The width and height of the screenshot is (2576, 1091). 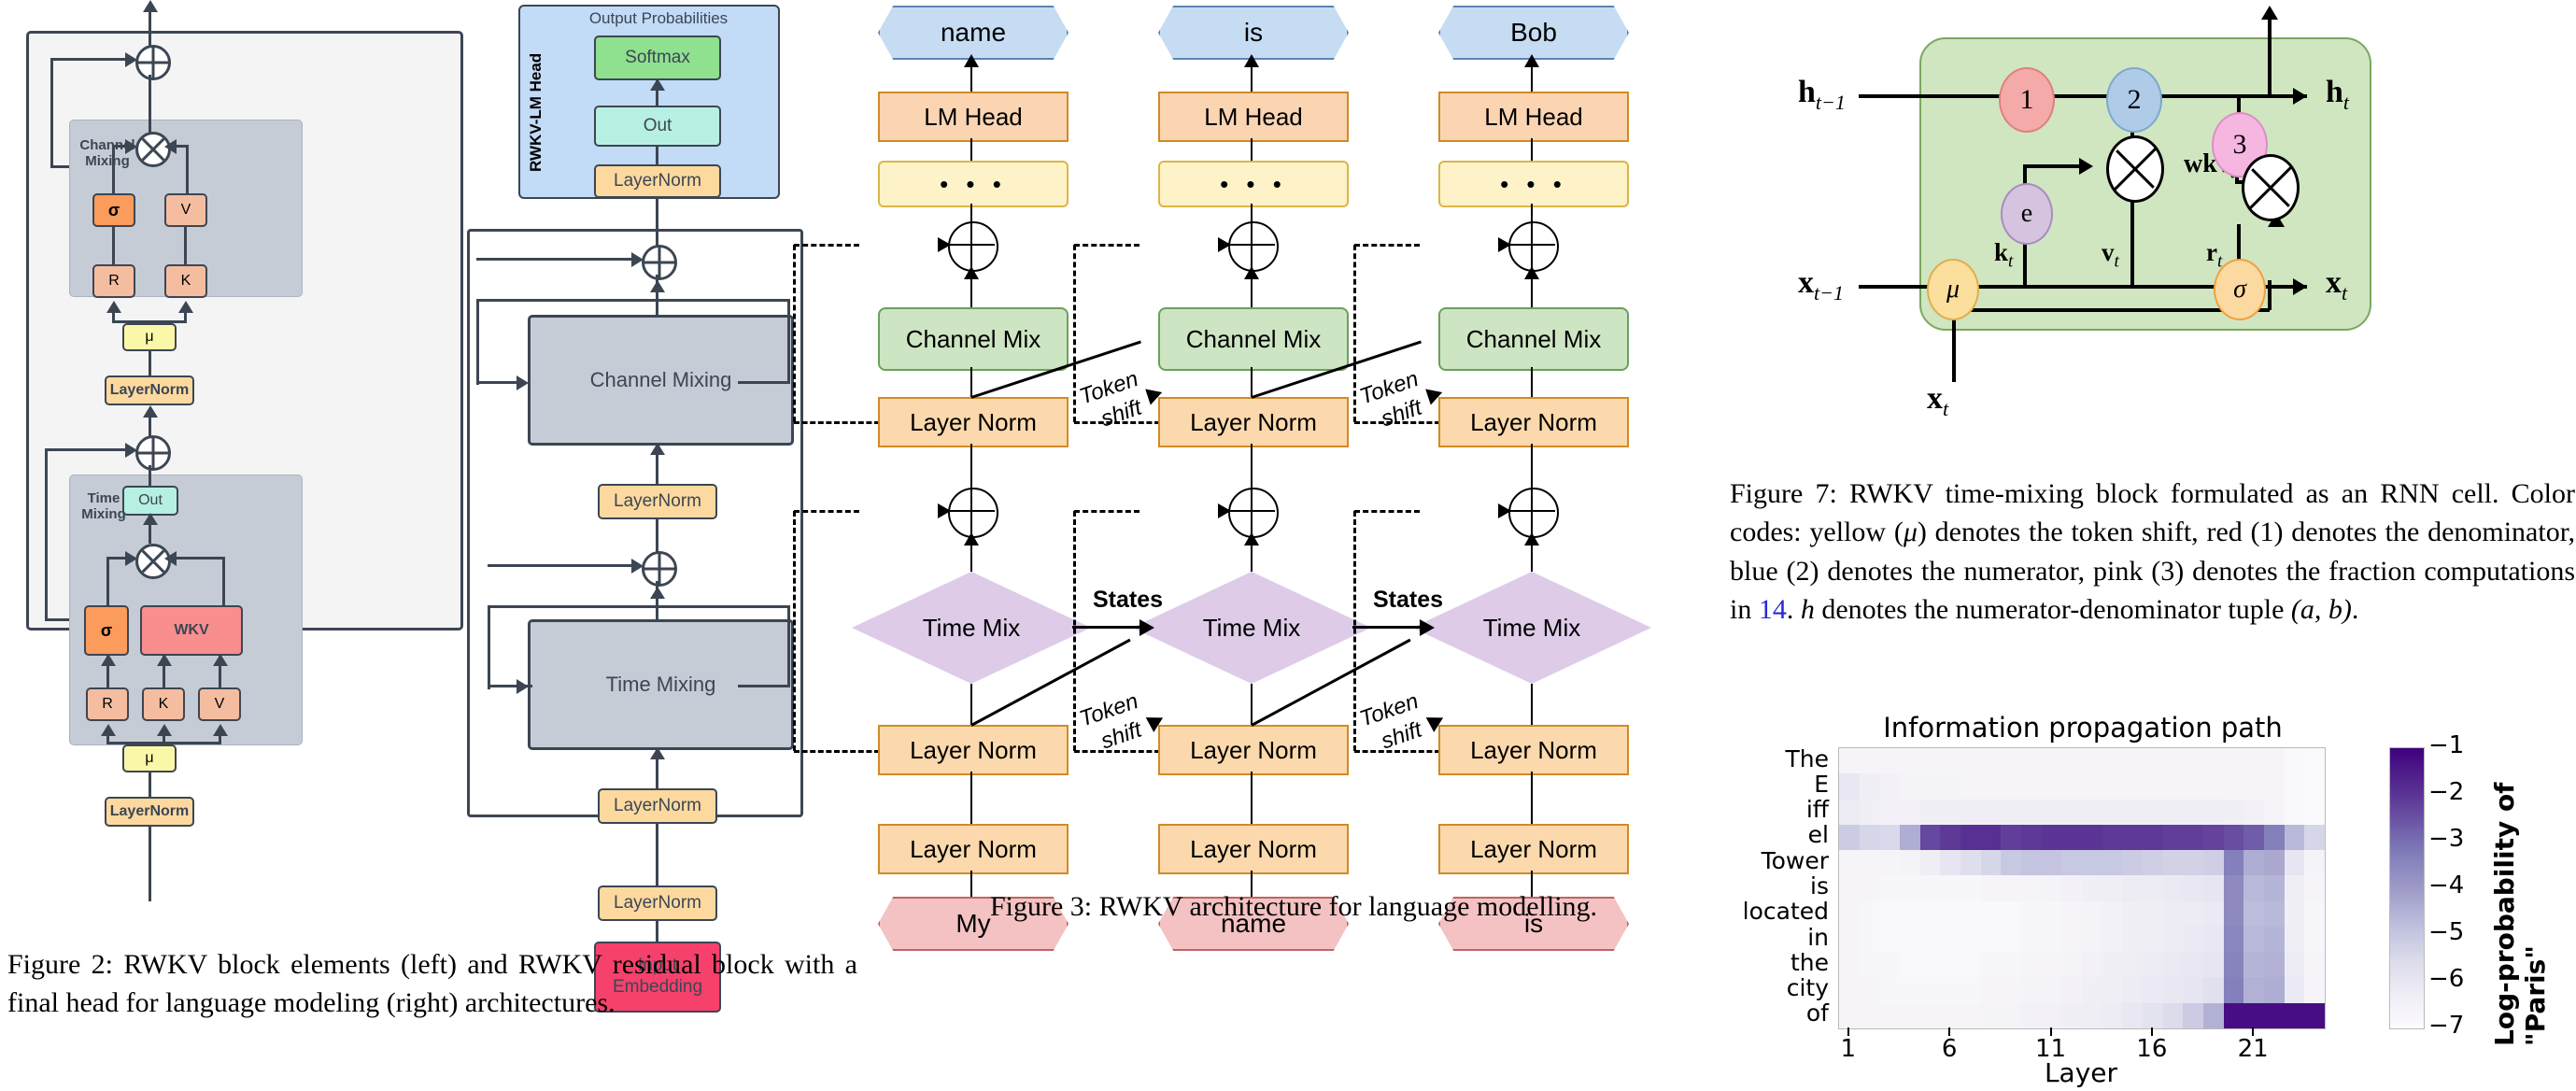 What do you see at coordinates (973, 184) in the screenshot?
I see `fig3-ellipsis-0: • • •` at bounding box center [973, 184].